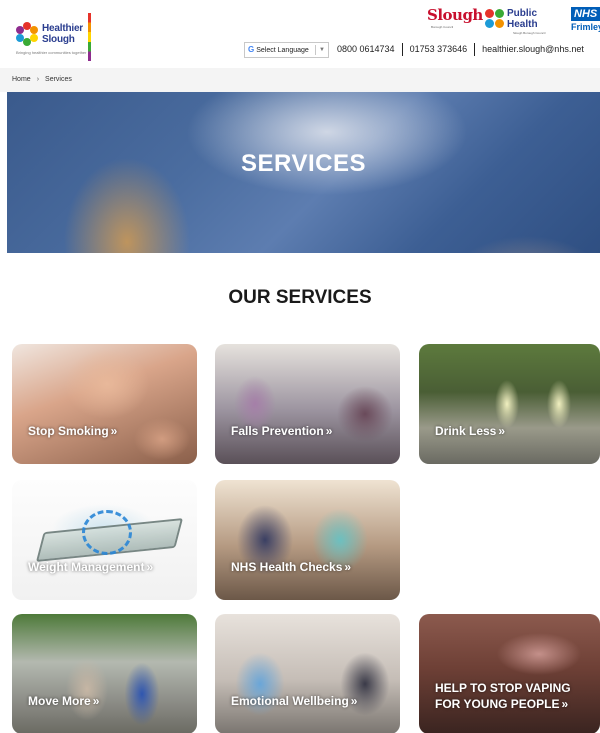  I want to click on service-card-falls-prevention: Falls Prevention», so click(307, 404).